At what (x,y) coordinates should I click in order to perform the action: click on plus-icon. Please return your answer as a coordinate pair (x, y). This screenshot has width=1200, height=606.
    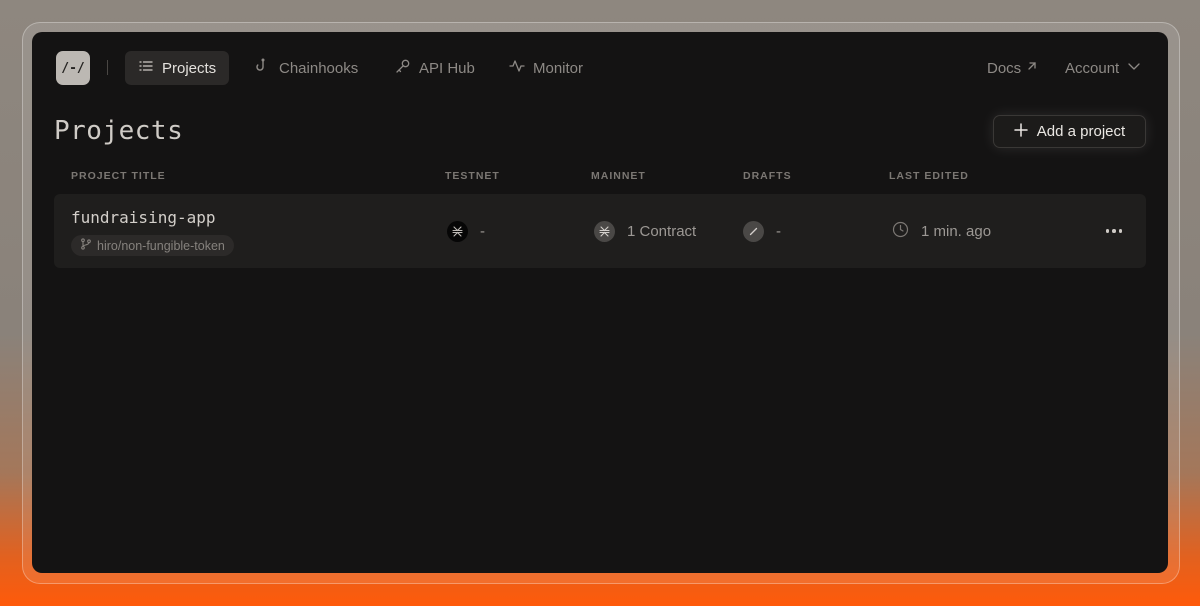
    Looking at the image, I should click on (1021, 131).